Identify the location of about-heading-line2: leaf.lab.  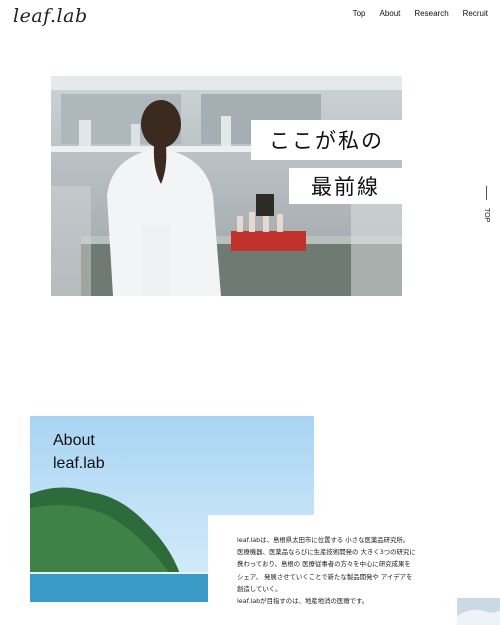
(79, 463).